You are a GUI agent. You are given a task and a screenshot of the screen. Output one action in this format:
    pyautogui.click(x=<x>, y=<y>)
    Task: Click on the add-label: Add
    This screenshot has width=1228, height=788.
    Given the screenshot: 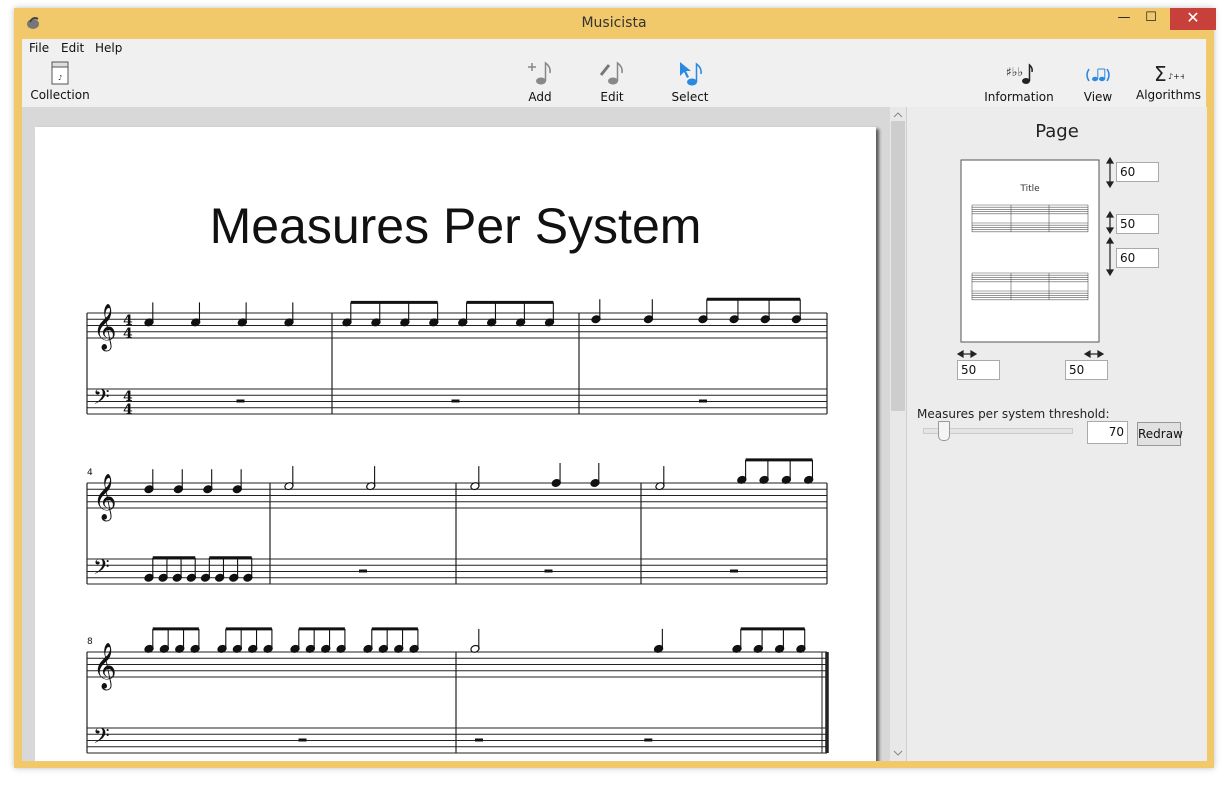 What is the action you would take?
    pyautogui.click(x=540, y=97)
    